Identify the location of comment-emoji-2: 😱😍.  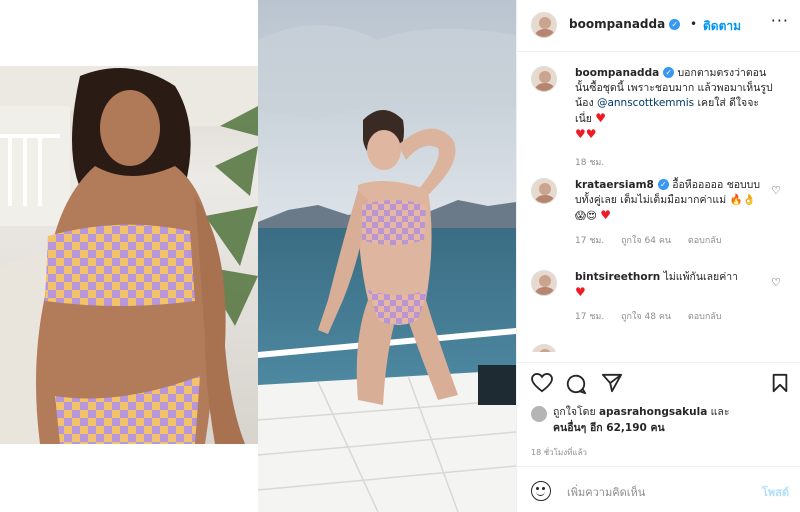
(586, 216).